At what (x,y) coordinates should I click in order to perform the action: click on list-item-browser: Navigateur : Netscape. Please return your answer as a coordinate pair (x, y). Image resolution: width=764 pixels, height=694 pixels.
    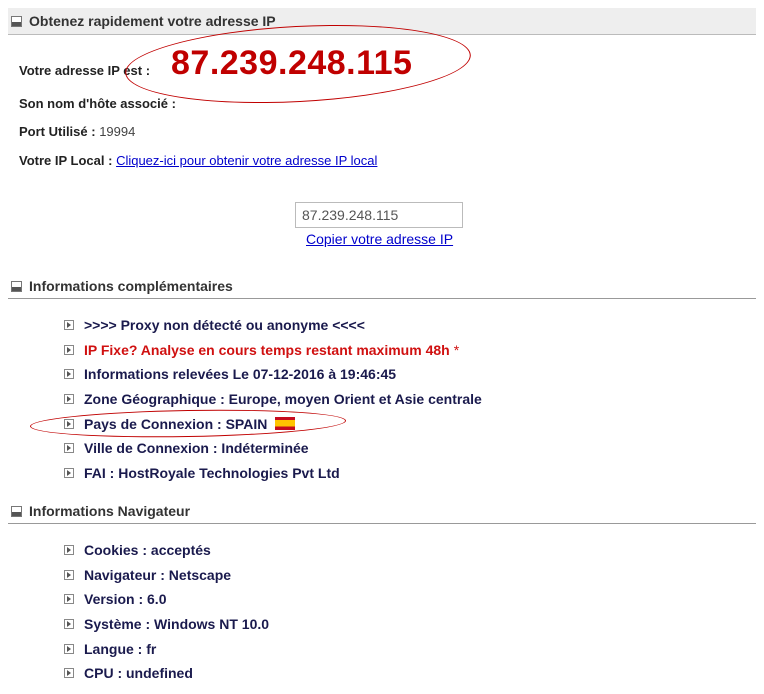
    Looking at the image, I should click on (166, 575).